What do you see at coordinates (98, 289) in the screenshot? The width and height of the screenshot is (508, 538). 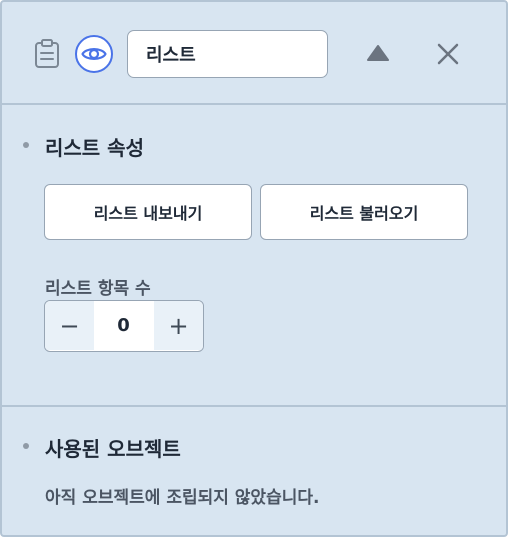 I see `item-count-label: 리스트 항목 수` at bounding box center [98, 289].